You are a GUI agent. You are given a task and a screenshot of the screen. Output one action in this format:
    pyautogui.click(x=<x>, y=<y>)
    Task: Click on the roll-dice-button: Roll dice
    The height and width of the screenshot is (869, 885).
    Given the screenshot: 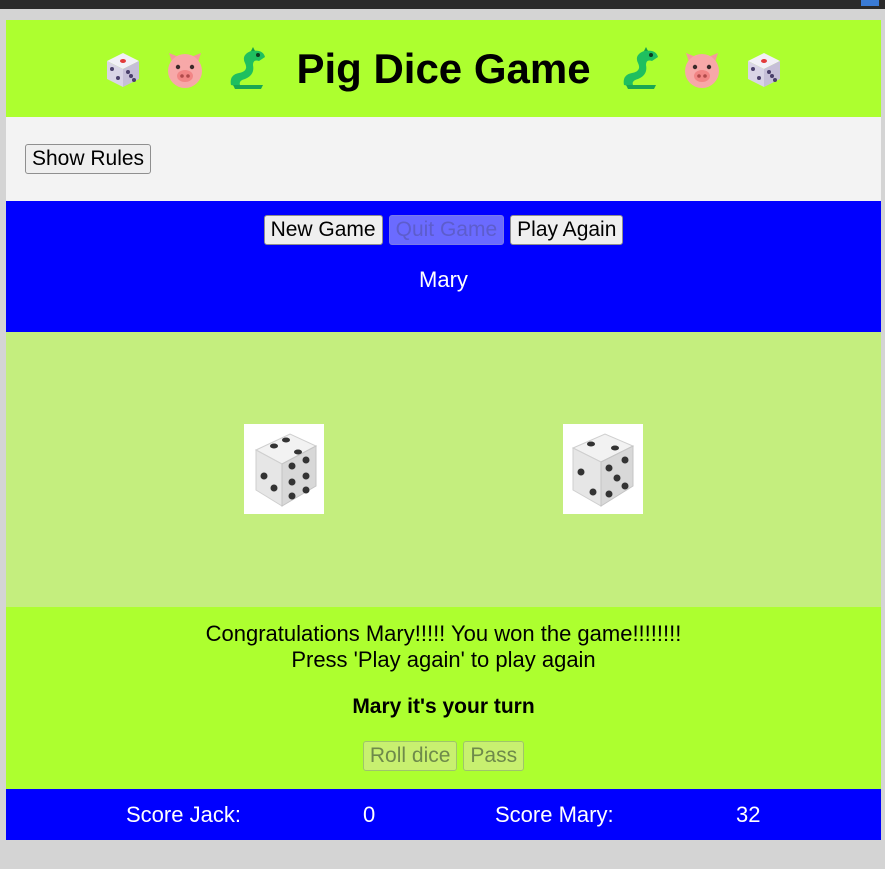 What is the action you would take?
    pyautogui.click(x=410, y=756)
    